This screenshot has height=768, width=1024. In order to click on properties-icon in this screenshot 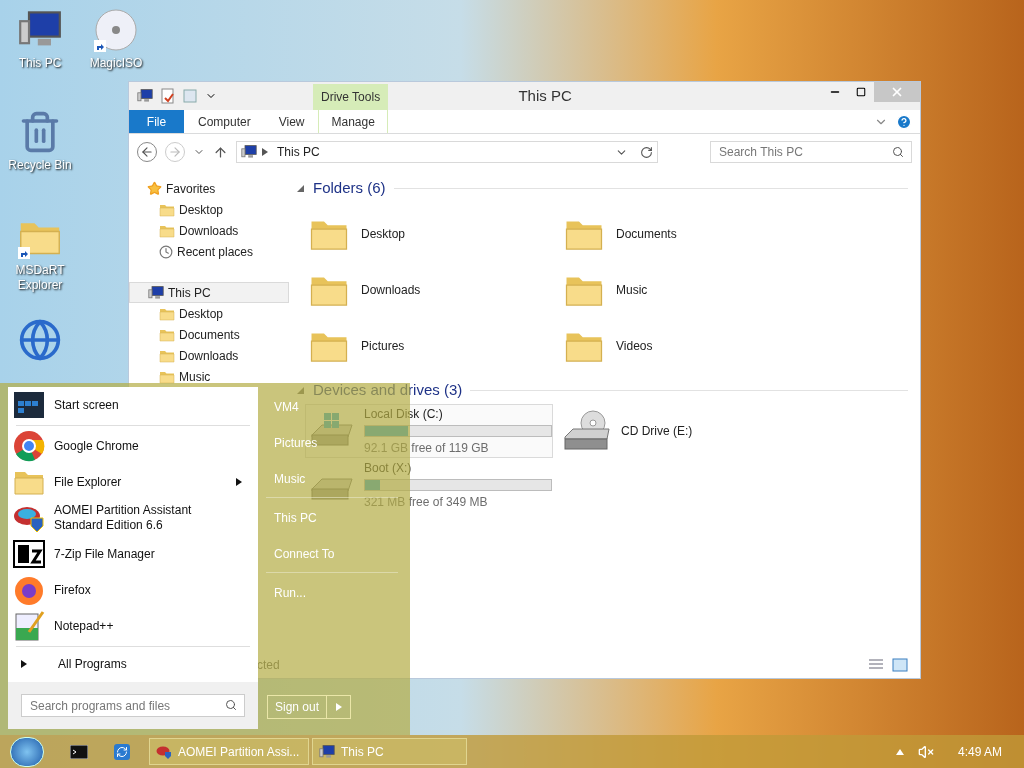, I will do `click(168, 96)`.